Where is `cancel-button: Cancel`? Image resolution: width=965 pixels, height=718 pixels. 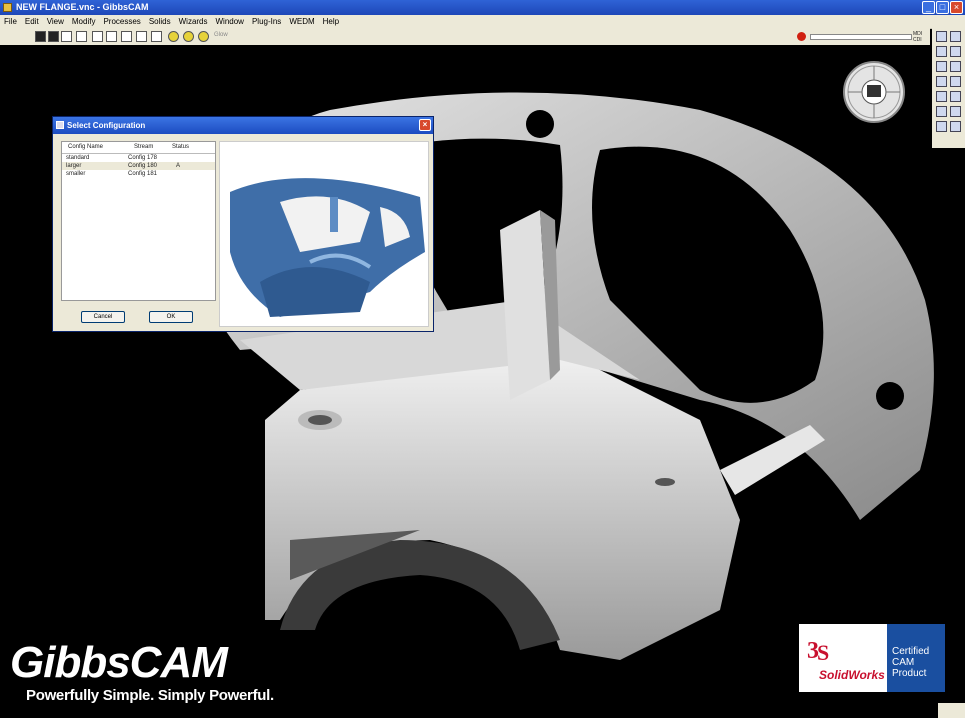 cancel-button: Cancel is located at coordinates (103, 317).